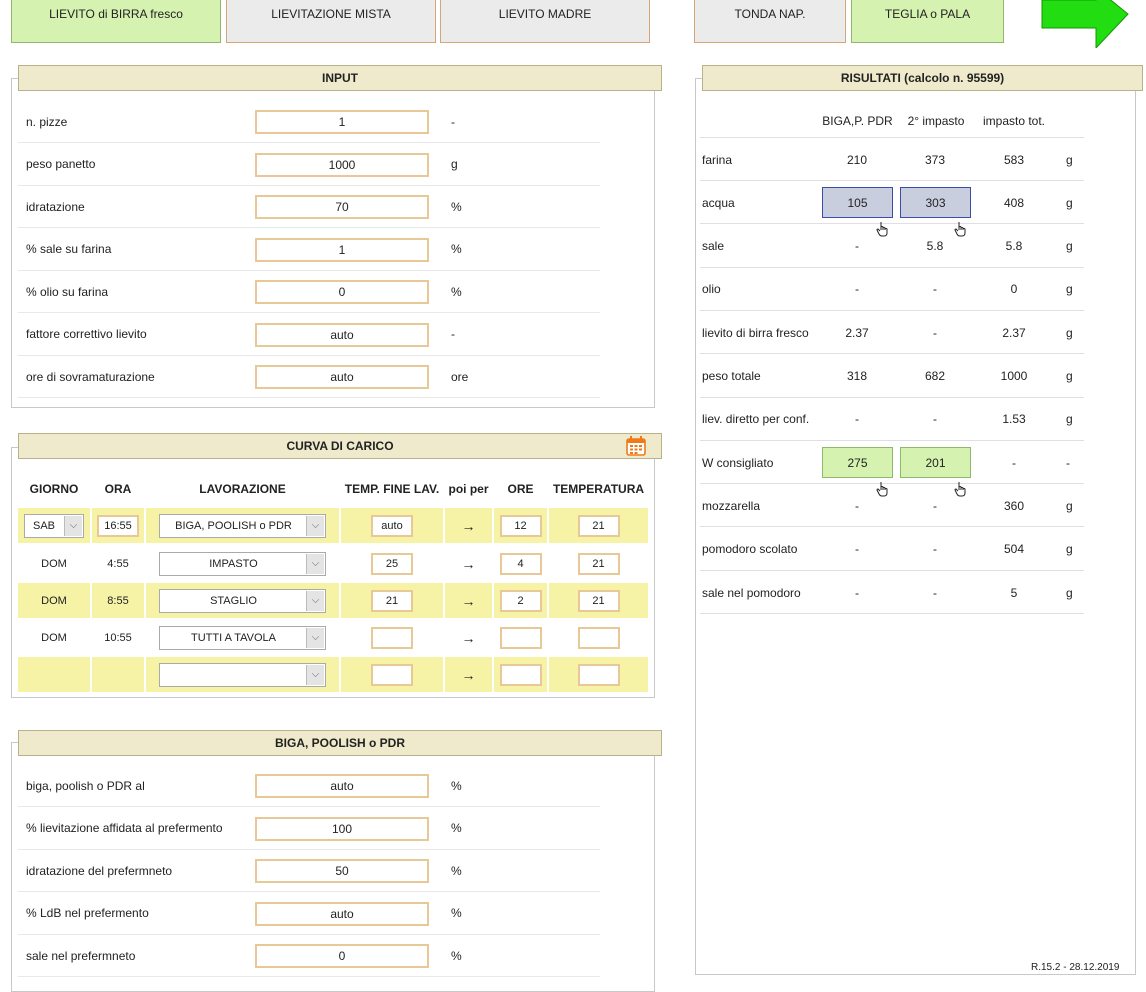 This screenshot has width=1146, height=992. I want to click on temp-end-input: auto, so click(392, 525).